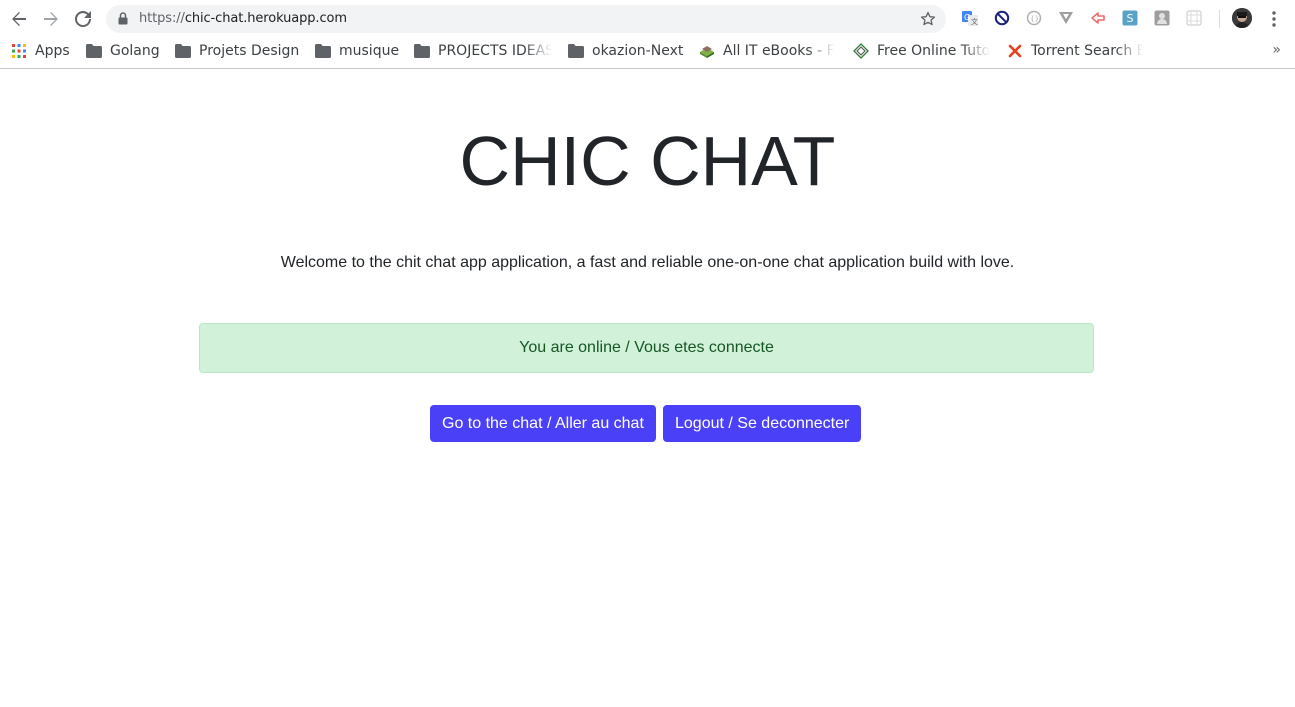 This screenshot has height=707, width=1295. I want to click on apps-grid-icon, so click(19, 51).